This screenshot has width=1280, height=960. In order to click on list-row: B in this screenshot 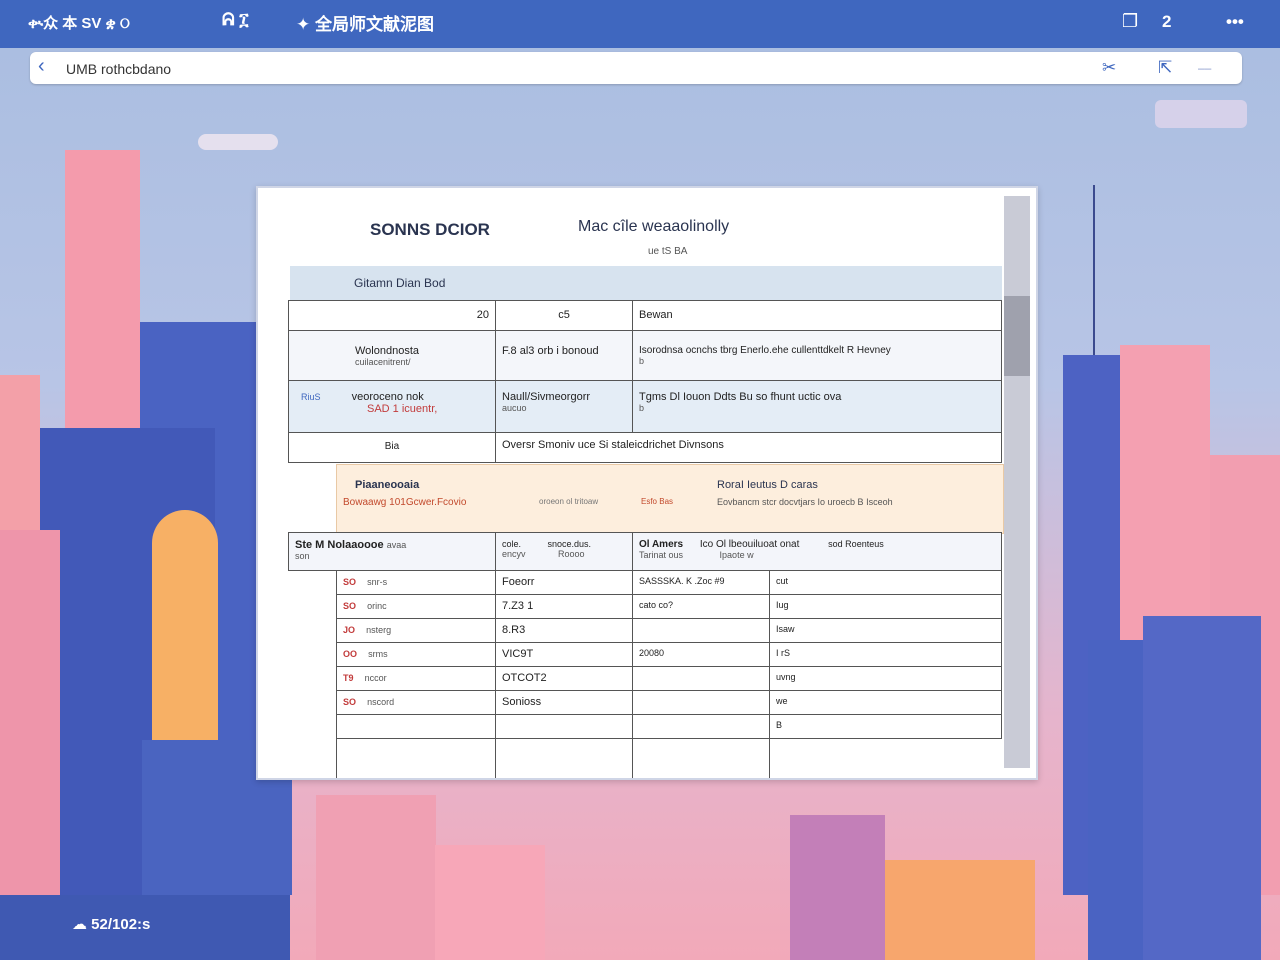, I will do `click(669, 726)`.